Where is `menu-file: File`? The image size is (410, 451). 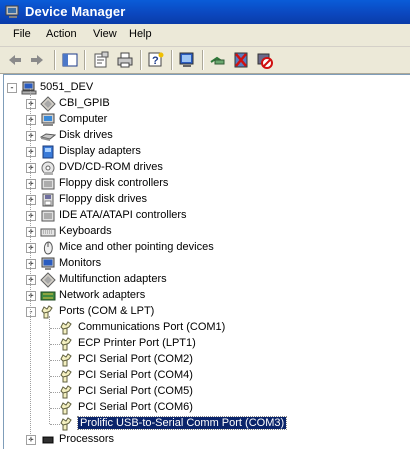 menu-file: File is located at coordinates (22, 34).